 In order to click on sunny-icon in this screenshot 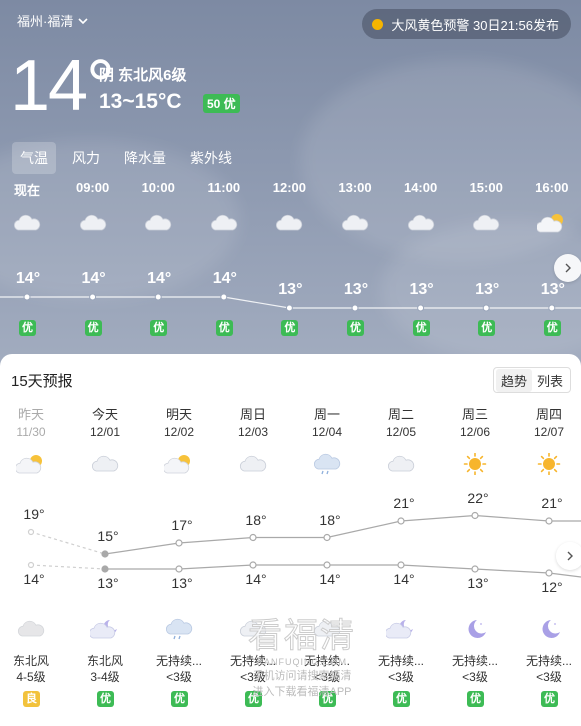, I will do `click(475, 464)`.